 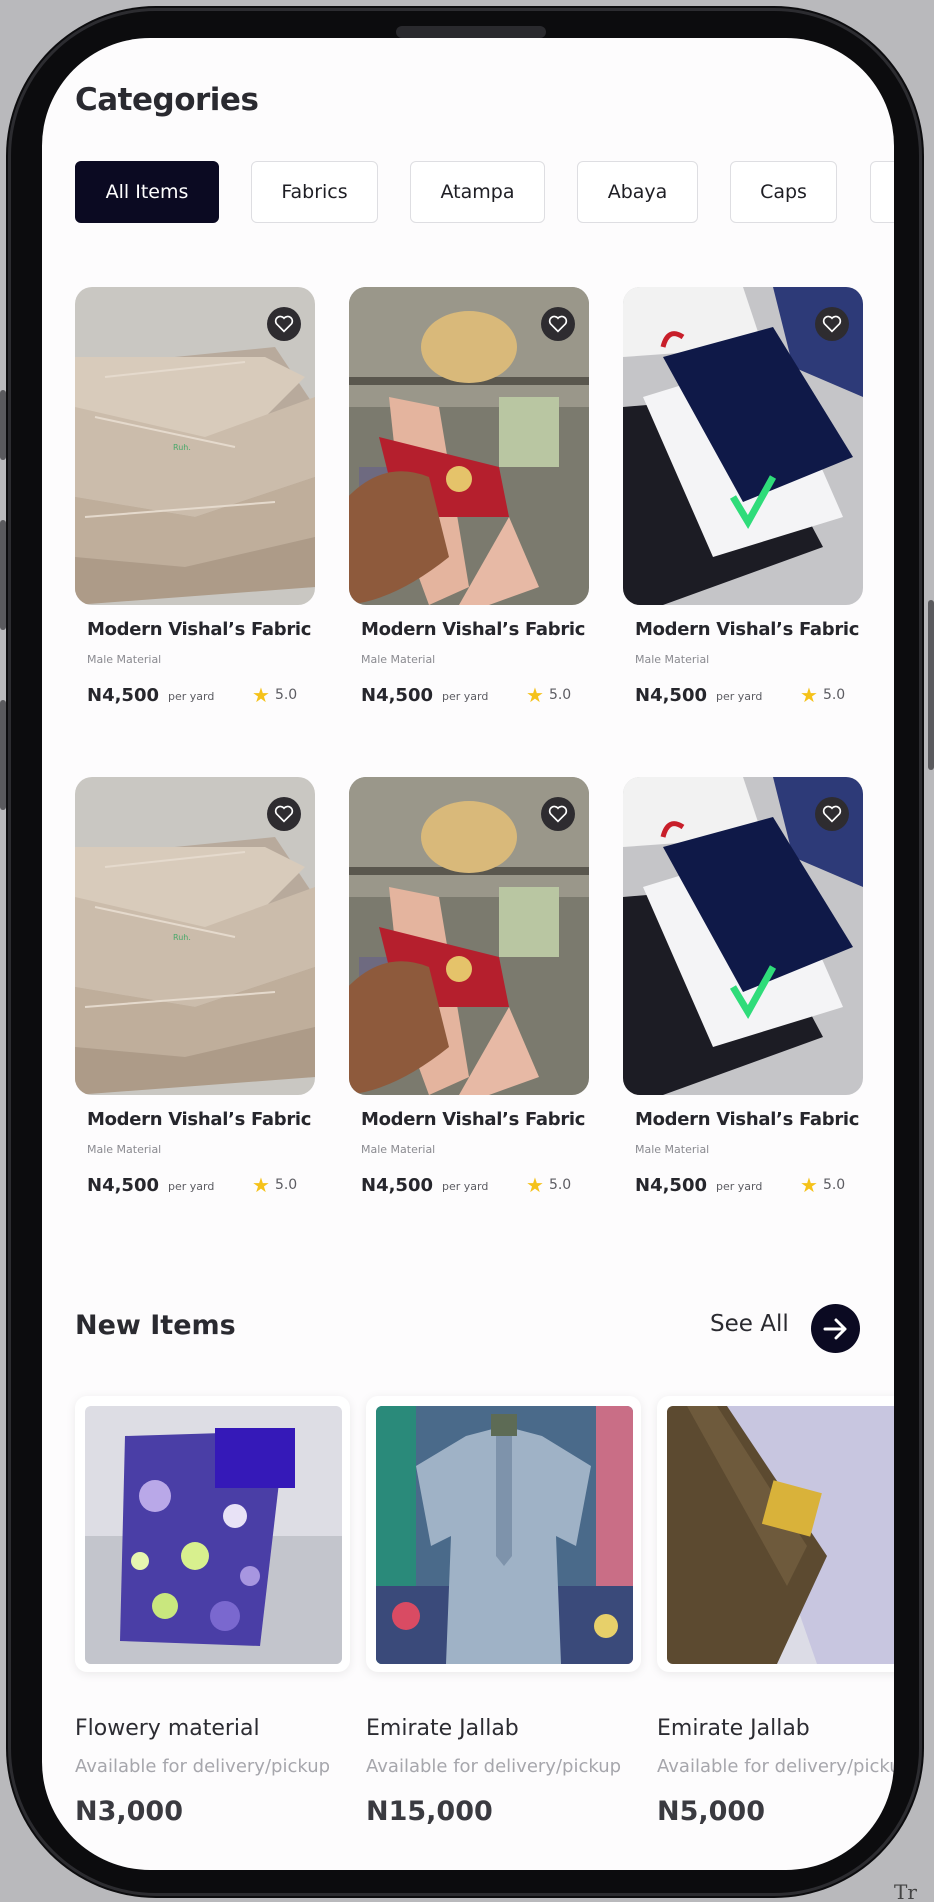 I want to click on category-chip-fabrics: Fabrics, so click(x=314, y=192).